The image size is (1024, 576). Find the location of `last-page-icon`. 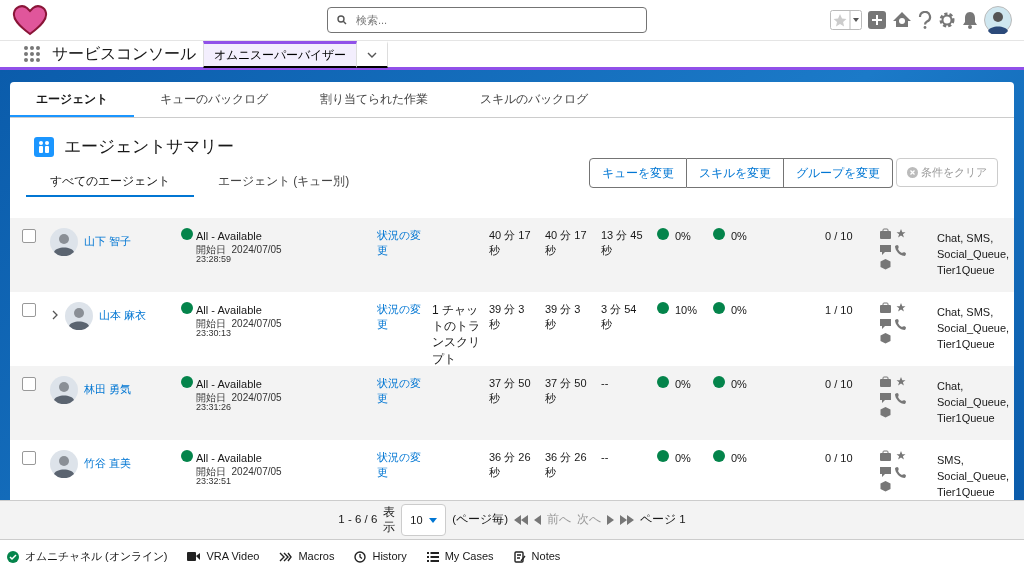

last-page-icon is located at coordinates (627, 520).